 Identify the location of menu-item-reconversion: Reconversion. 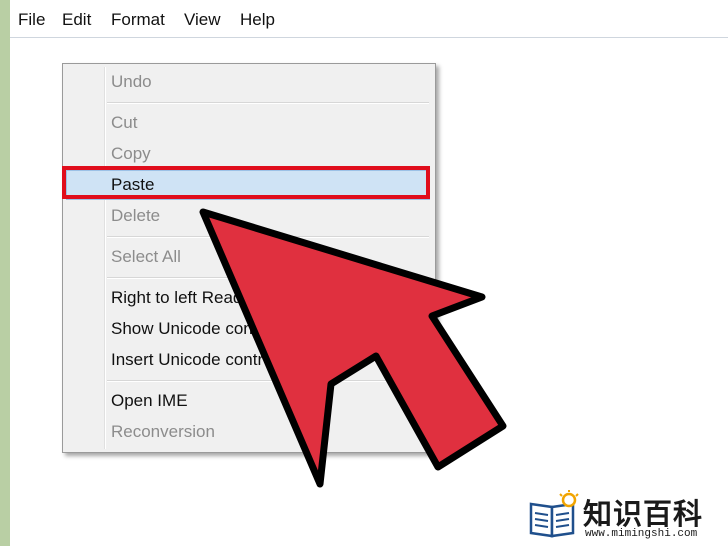
(248, 432).